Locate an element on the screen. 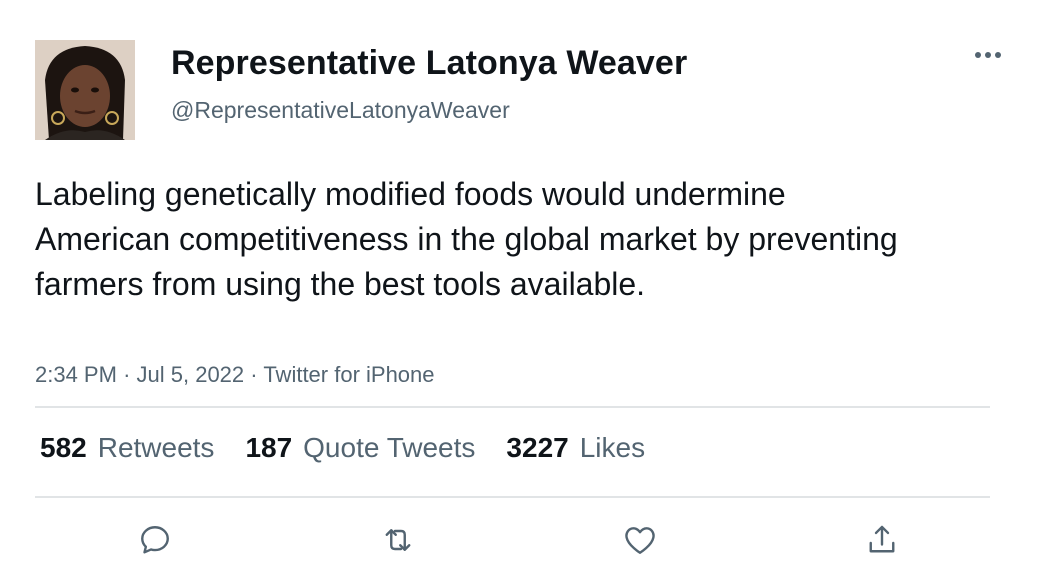 The image size is (1050, 570). more-icon is located at coordinates (988, 55).